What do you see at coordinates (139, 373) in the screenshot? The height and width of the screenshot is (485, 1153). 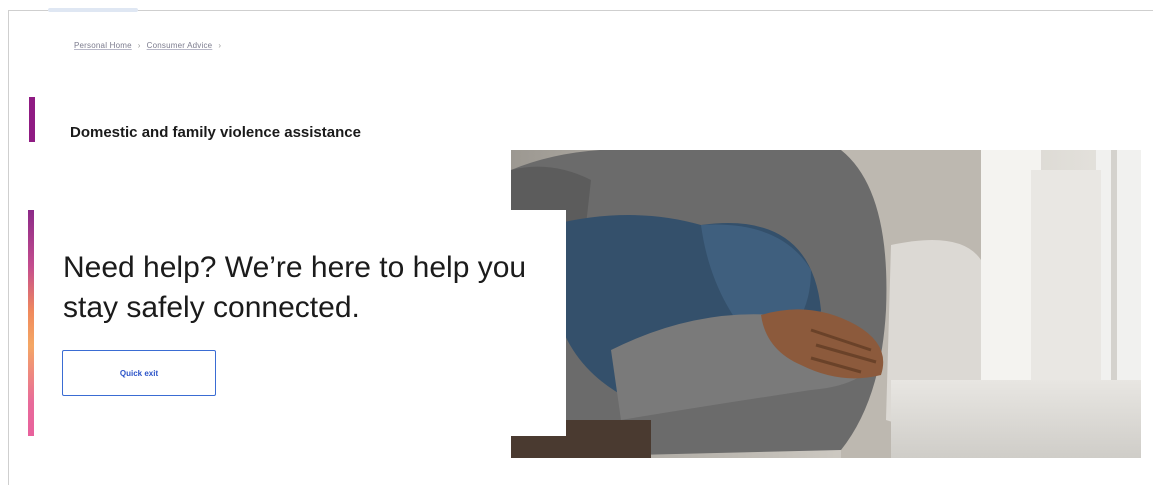 I see `quick-exit-button: Quick exit` at bounding box center [139, 373].